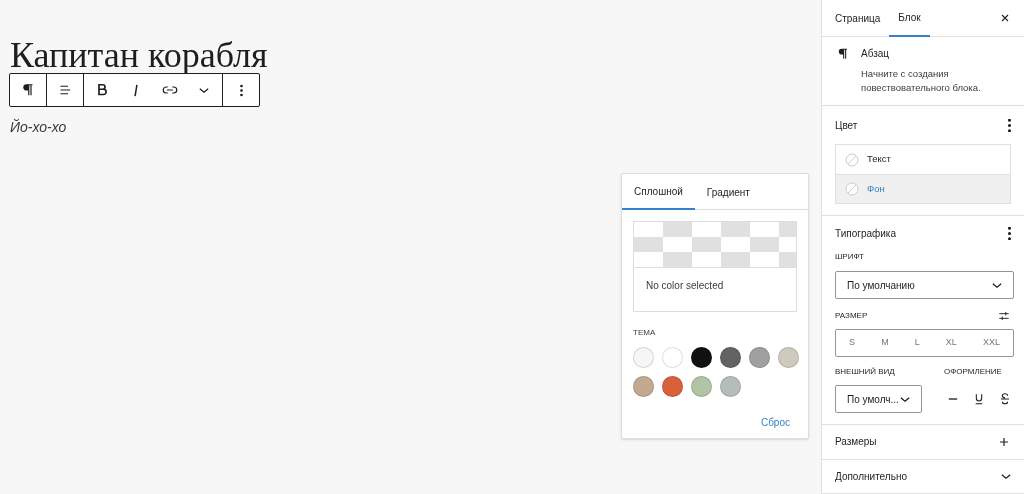 The image size is (1024, 494). I want to click on sidebar-tab: Блок, so click(909, 18).